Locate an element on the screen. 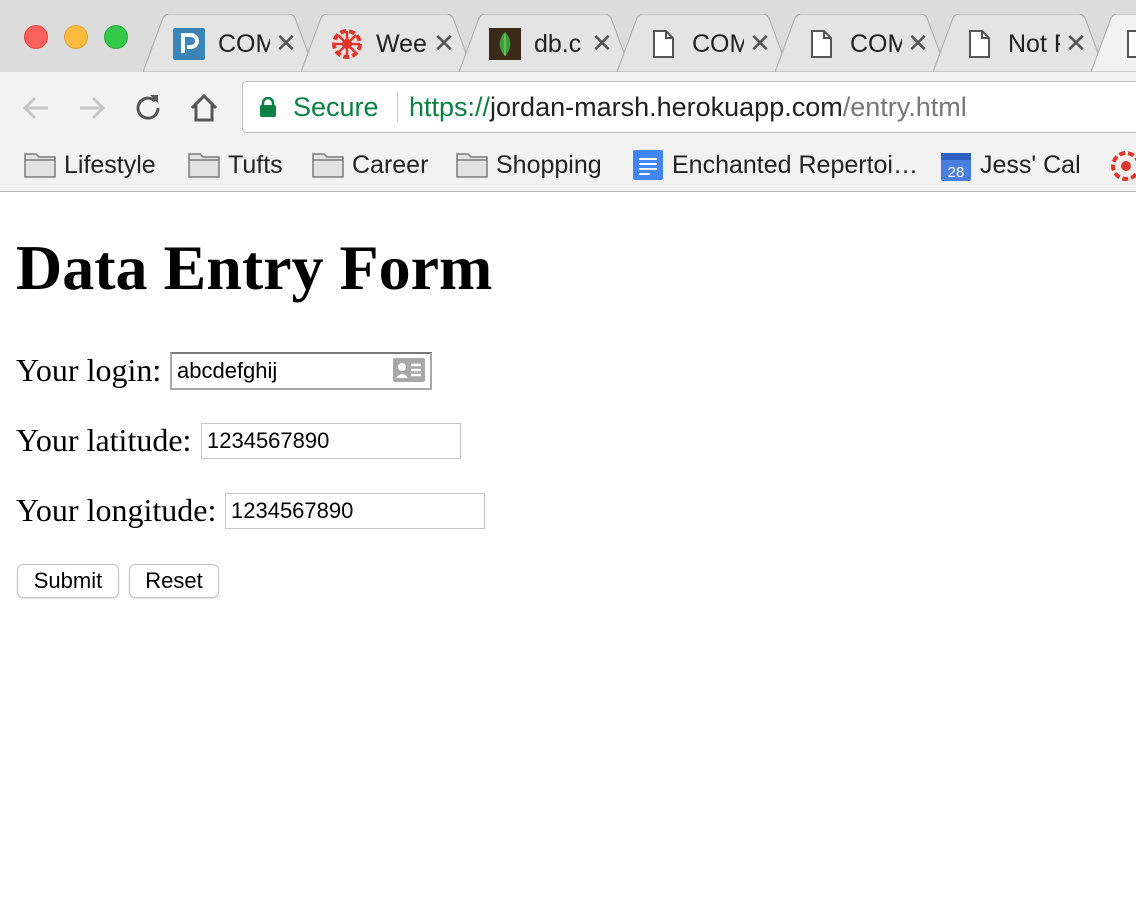 Image resolution: width=1136 pixels, height=918 pixels. bookmark-label: Lifestyle is located at coordinates (110, 165).